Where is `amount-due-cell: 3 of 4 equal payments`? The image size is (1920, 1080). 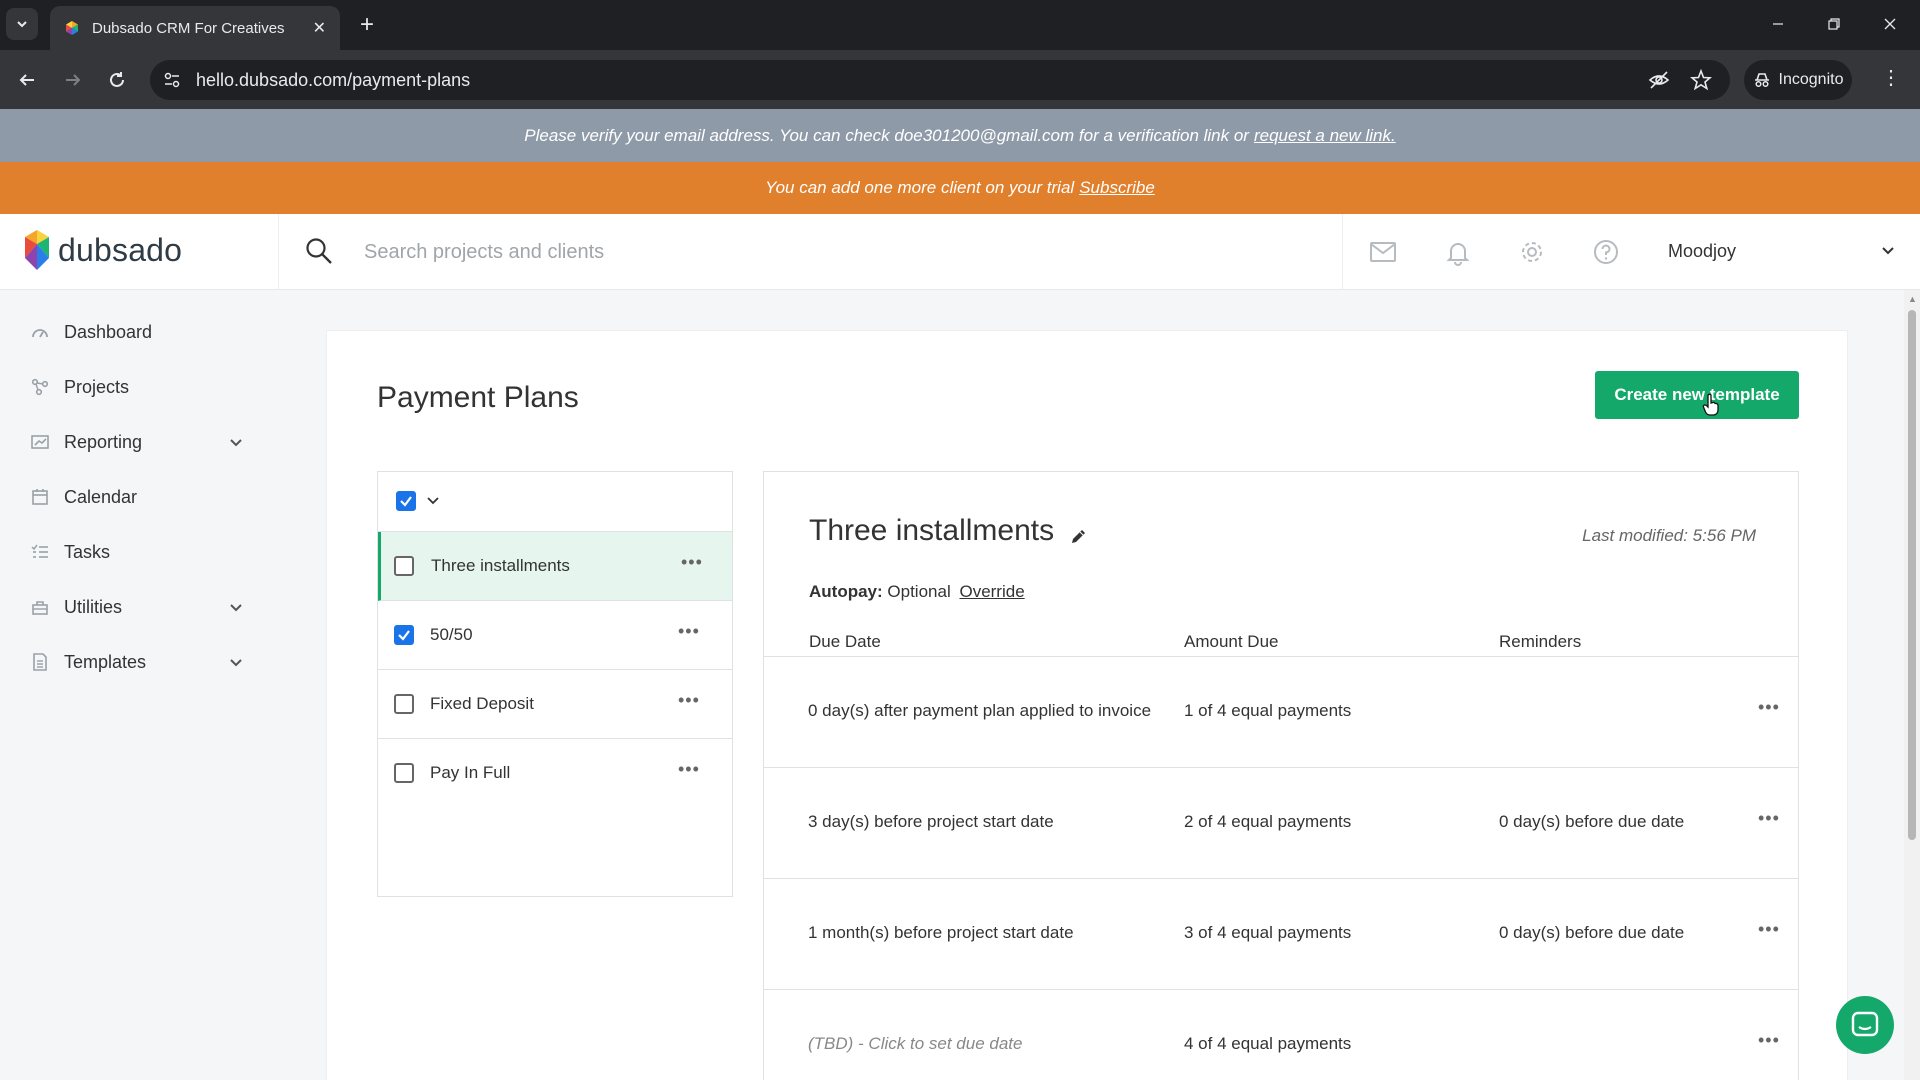 amount-due-cell: 3 of 4 equal payments is located at coordinates (1268, 932).